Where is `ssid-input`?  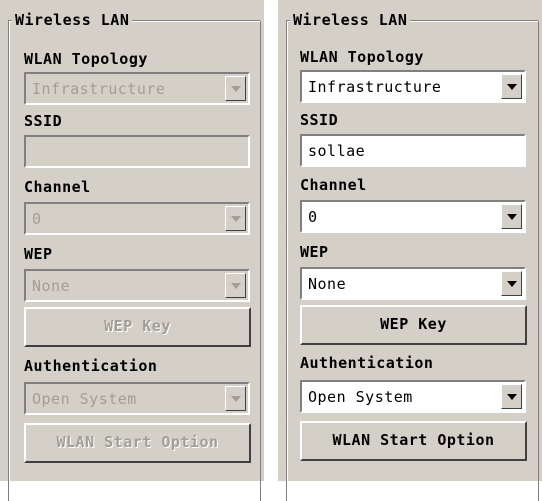
ssid-input is located at coordinates (137, 151).